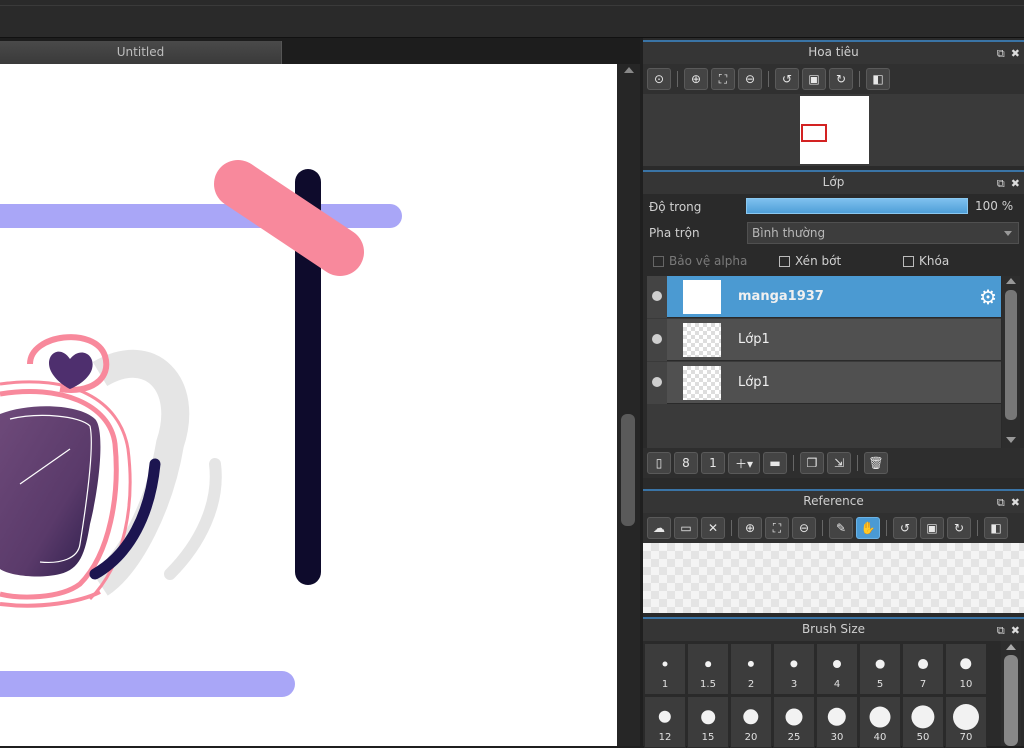  What do you see at coordinates (628, 405) in the screenshot?
I see `canvas-vertical-scrollbar` at bounding box center [628, 405].